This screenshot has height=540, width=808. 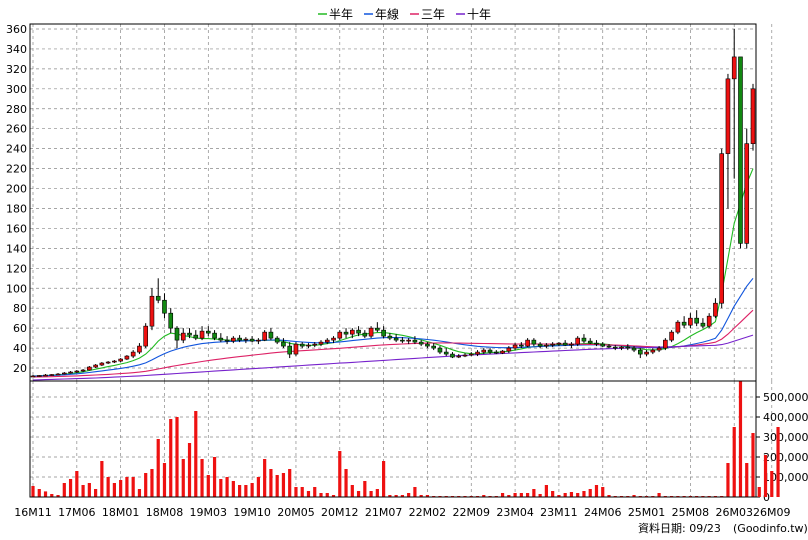 I want to click on x-tick-label: 19M03, so click(x=209, y=512).